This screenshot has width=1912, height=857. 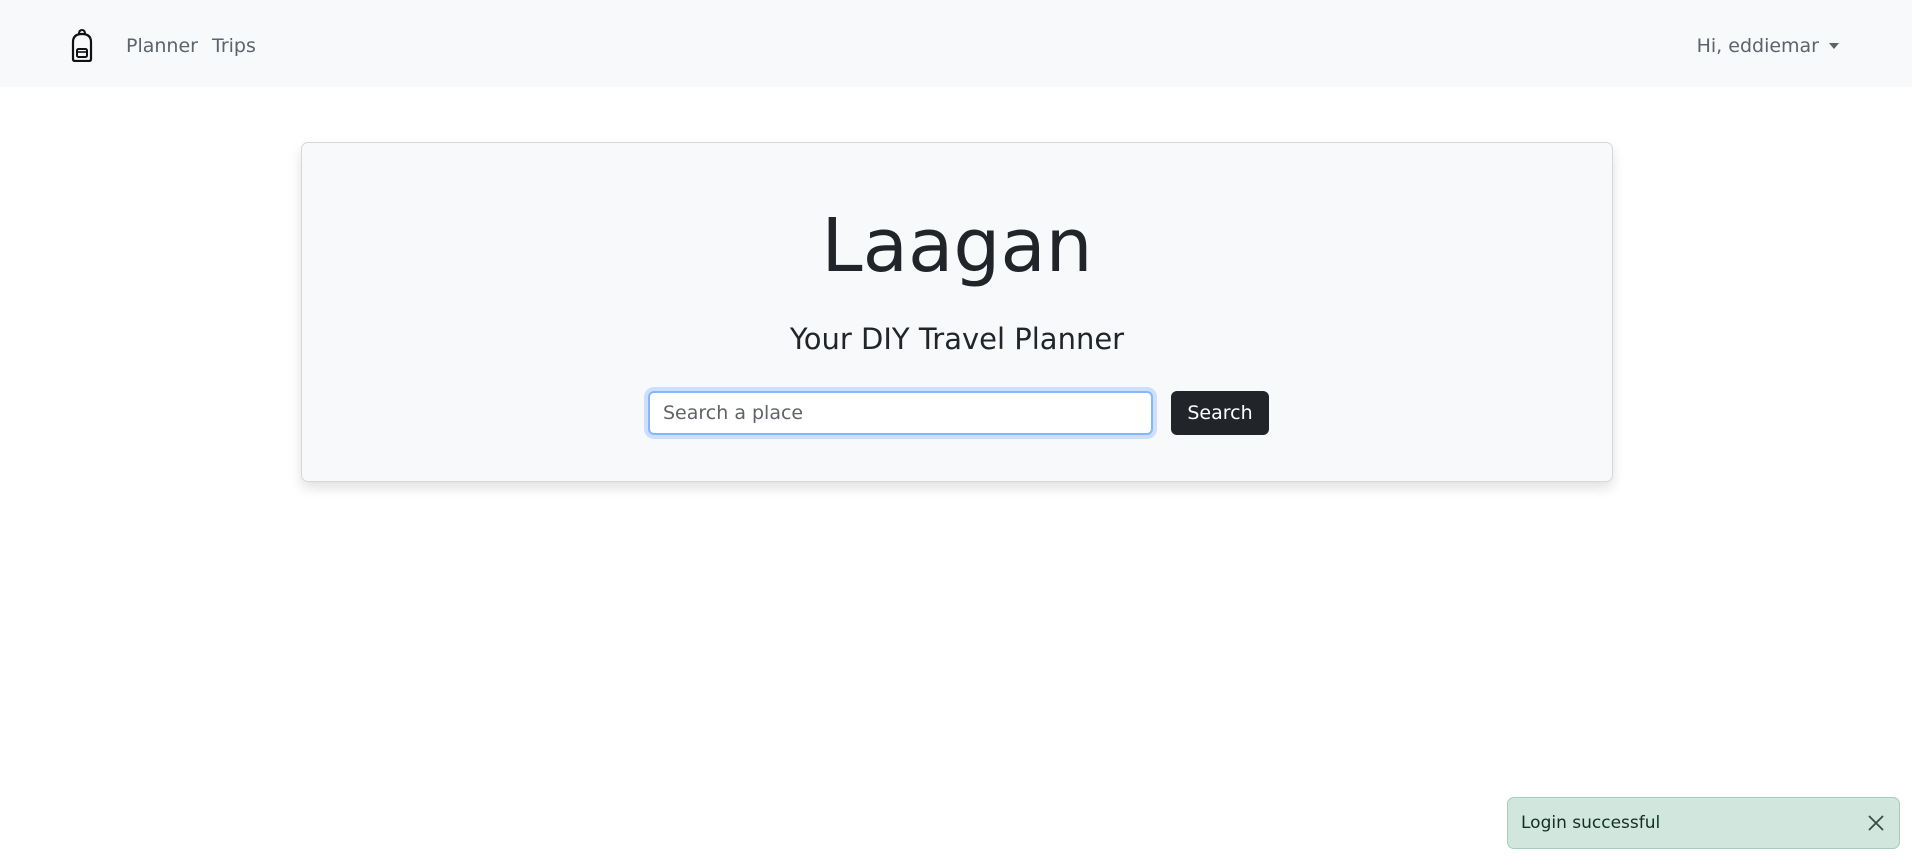 I want to click on caret-down-icon, so click(x=1834, y=46).